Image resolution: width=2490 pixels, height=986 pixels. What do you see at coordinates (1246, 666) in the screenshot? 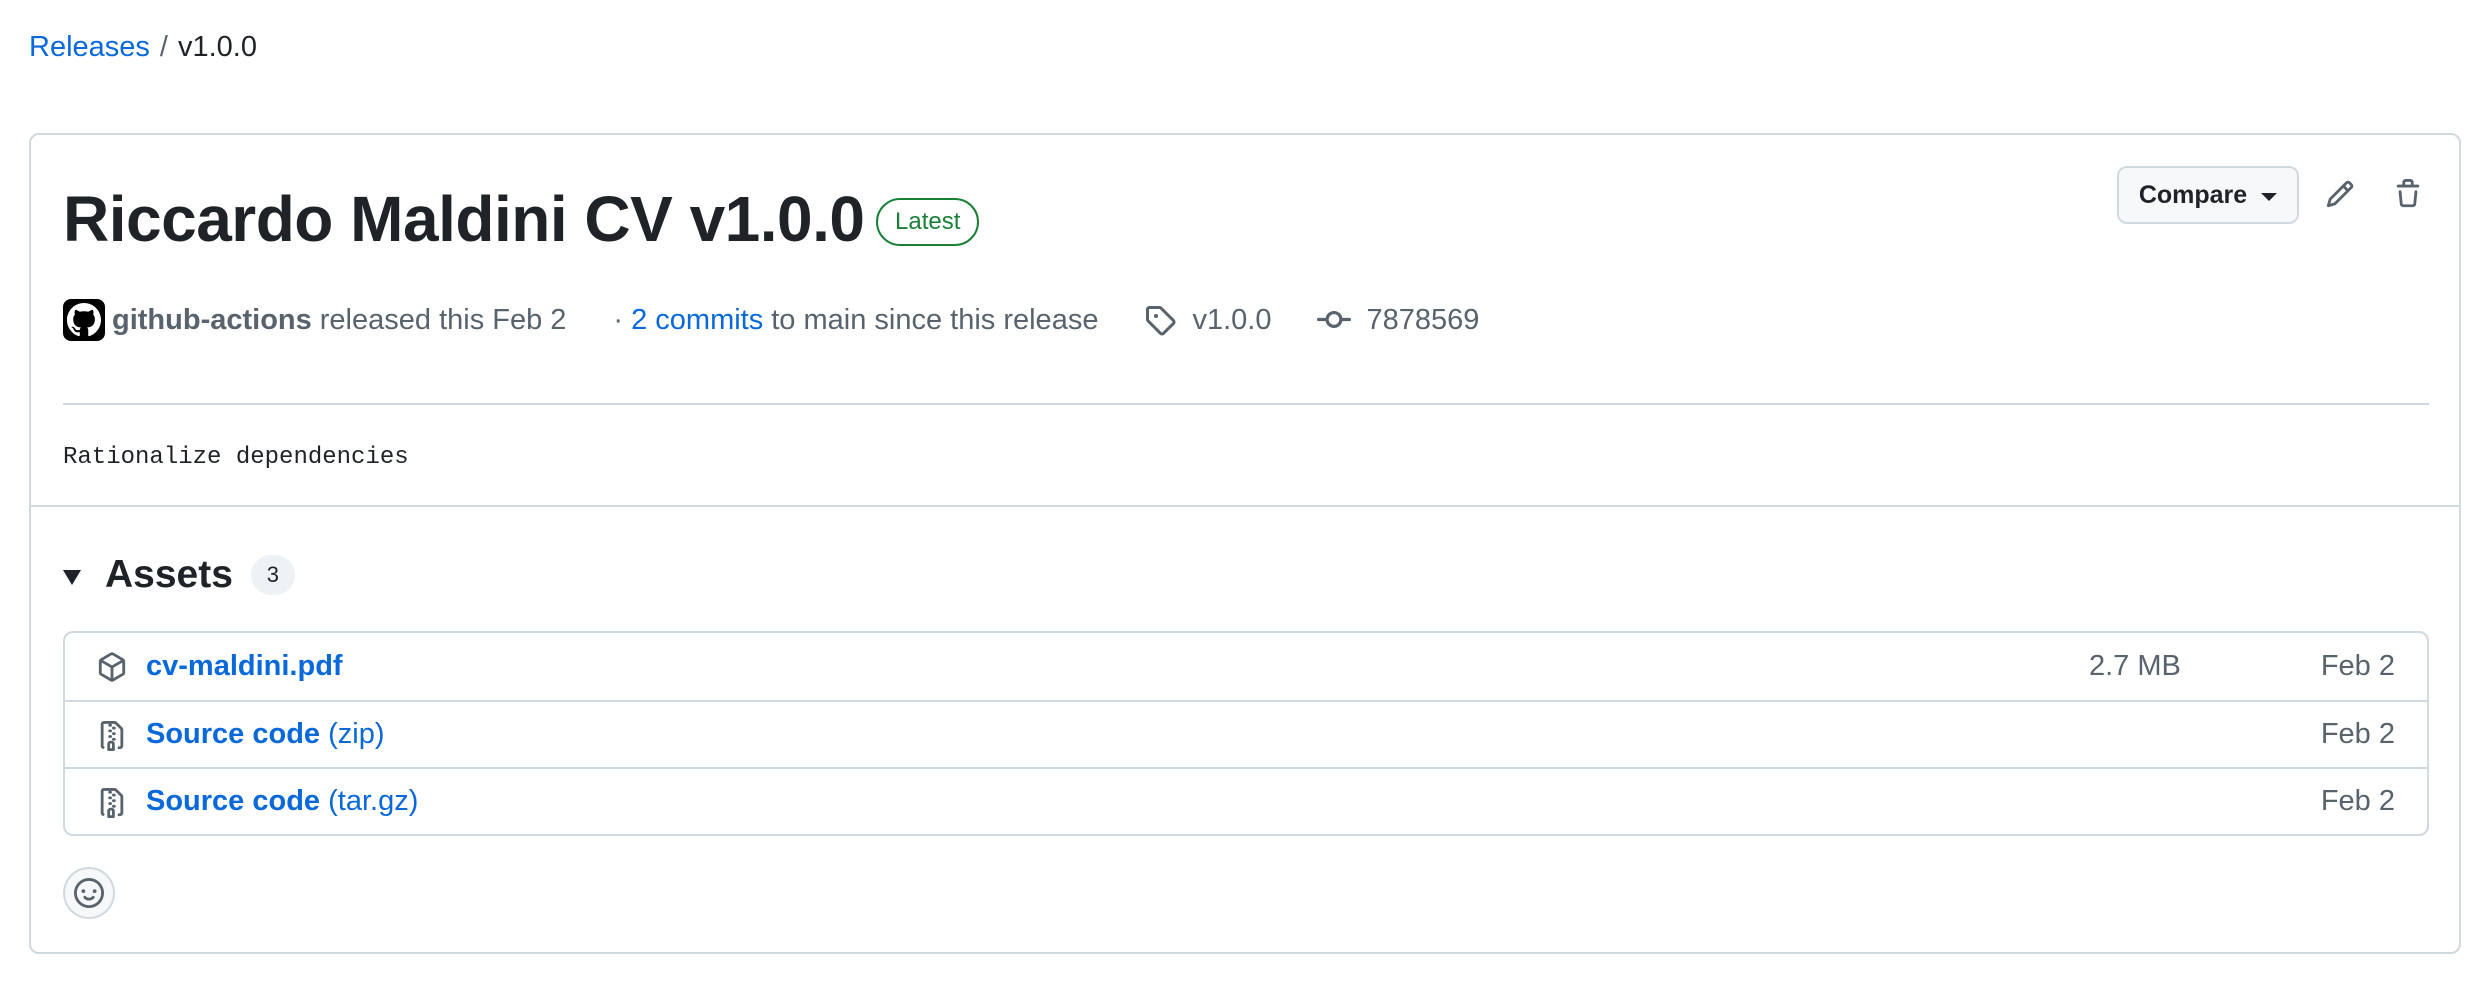
I see `asset-row: cv-maldini.pdf 2.7 MB Feb 2` at bounding box center [1246, 666].